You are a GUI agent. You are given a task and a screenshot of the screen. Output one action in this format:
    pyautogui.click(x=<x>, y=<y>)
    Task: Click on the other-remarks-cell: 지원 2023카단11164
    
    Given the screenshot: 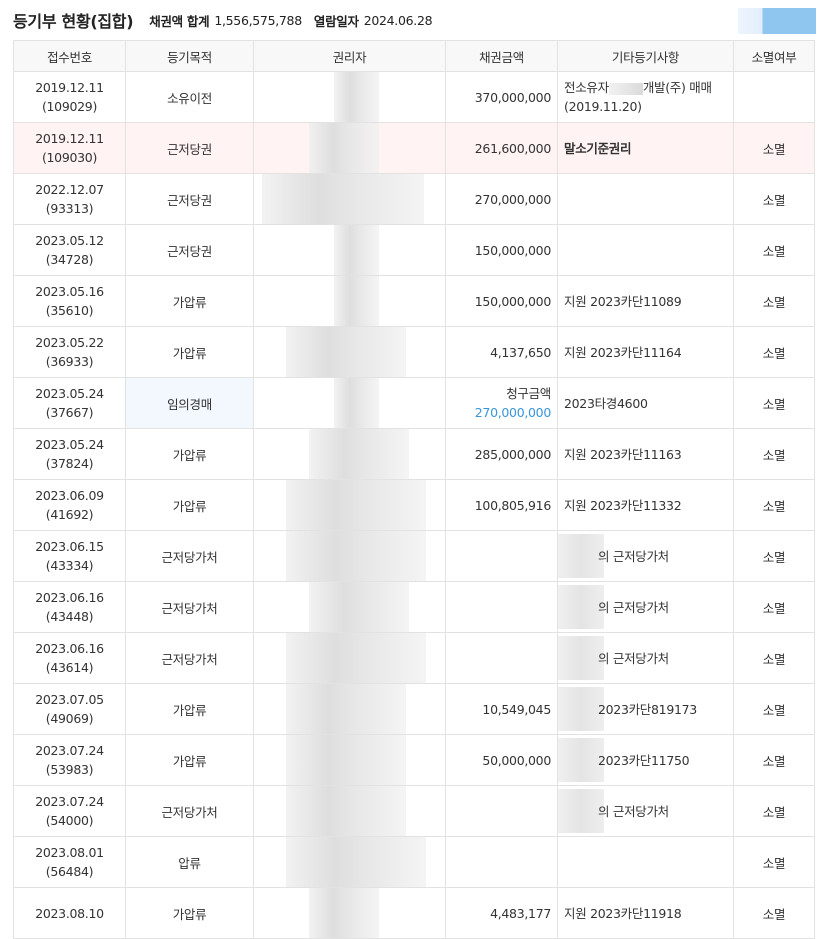 What is the action you would take?
    pyautogui.click(x=645, y=352)
    